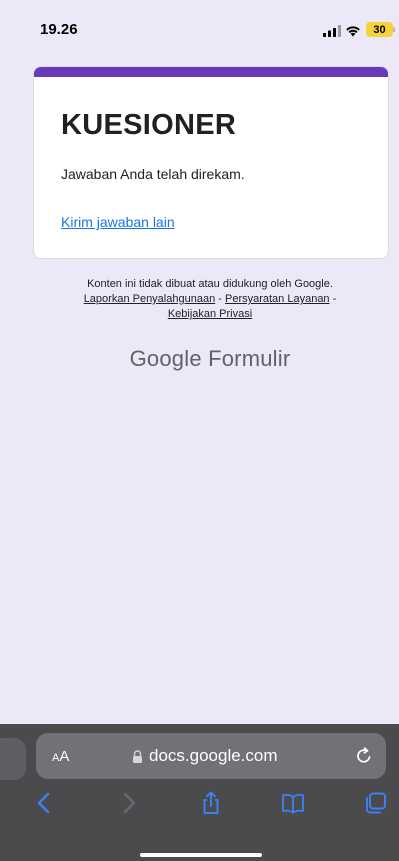  I want to click on terms-link: Persyaratan Layanan, so click(277, 299).